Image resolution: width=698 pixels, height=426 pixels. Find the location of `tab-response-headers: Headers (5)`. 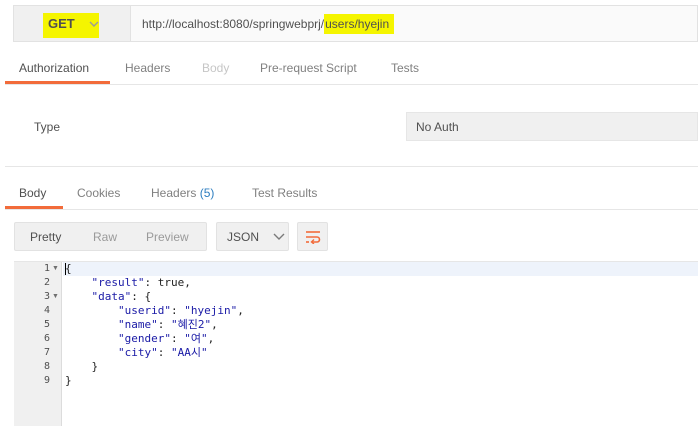

tab-response-headers: Headers (5) is located at coordinates (182, 193).